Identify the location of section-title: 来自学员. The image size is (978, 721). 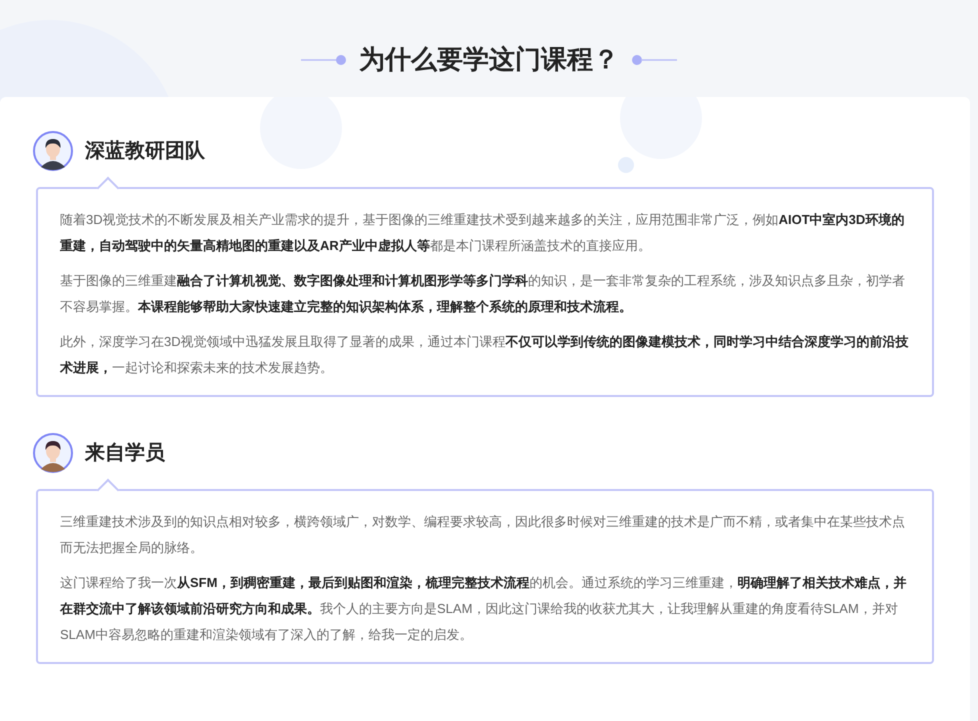
(125, 453).